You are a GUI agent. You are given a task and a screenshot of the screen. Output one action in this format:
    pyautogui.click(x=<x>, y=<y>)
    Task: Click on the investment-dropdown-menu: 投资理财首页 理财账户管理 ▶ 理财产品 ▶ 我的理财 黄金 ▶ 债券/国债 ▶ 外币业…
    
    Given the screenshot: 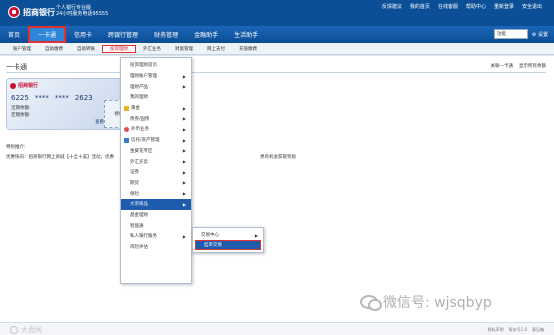 What is the action you would take?
    pyautogui.click(x=156, y=170)
    